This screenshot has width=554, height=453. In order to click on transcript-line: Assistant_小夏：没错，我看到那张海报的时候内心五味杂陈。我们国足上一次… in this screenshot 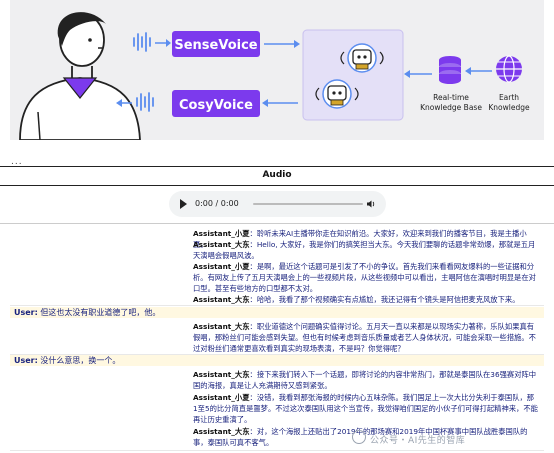, I will do `click(365, 408)`.